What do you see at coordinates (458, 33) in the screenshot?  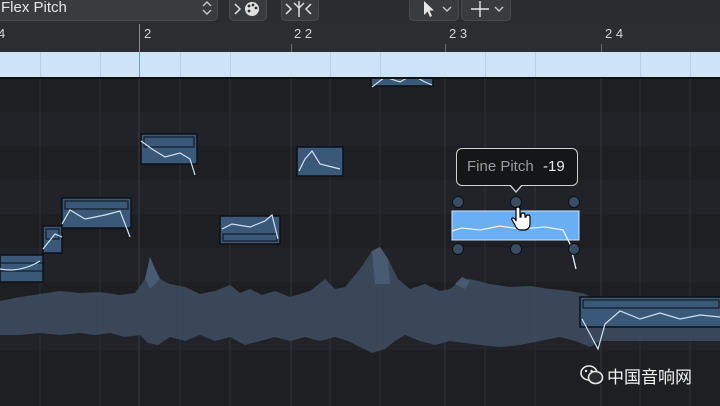 I see `ruler-label: 2 3` at bounding box center [458, 33].